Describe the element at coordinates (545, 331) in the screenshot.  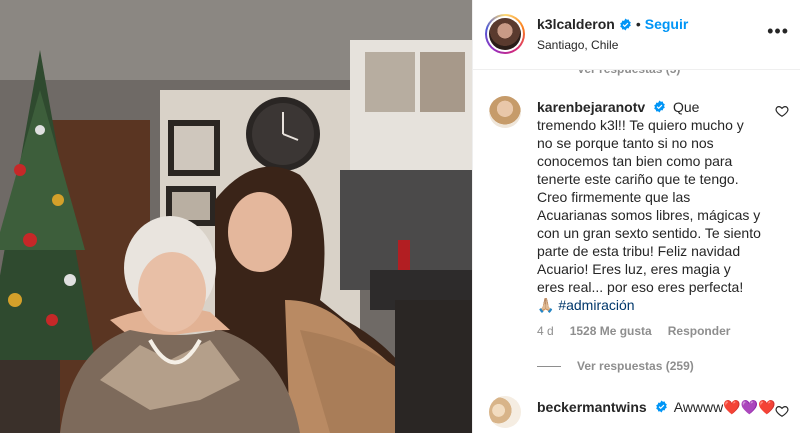
I see `comment-age: 4 d` at that location.